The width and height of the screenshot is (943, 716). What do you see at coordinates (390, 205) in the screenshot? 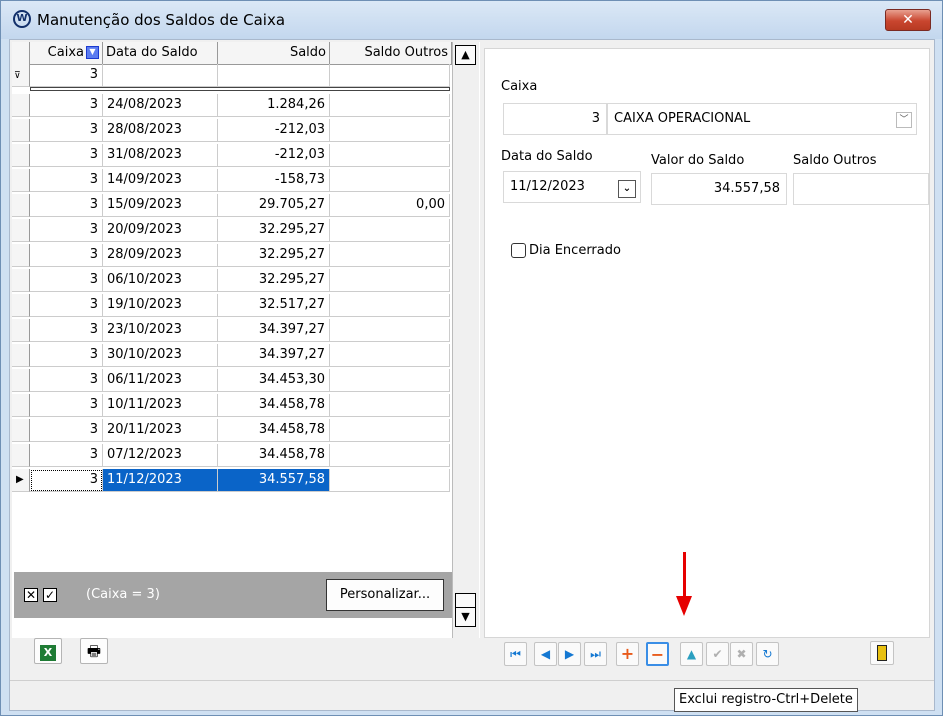
I see `cell-saldo-outros: 0,00` at bounding box center [390, 205].